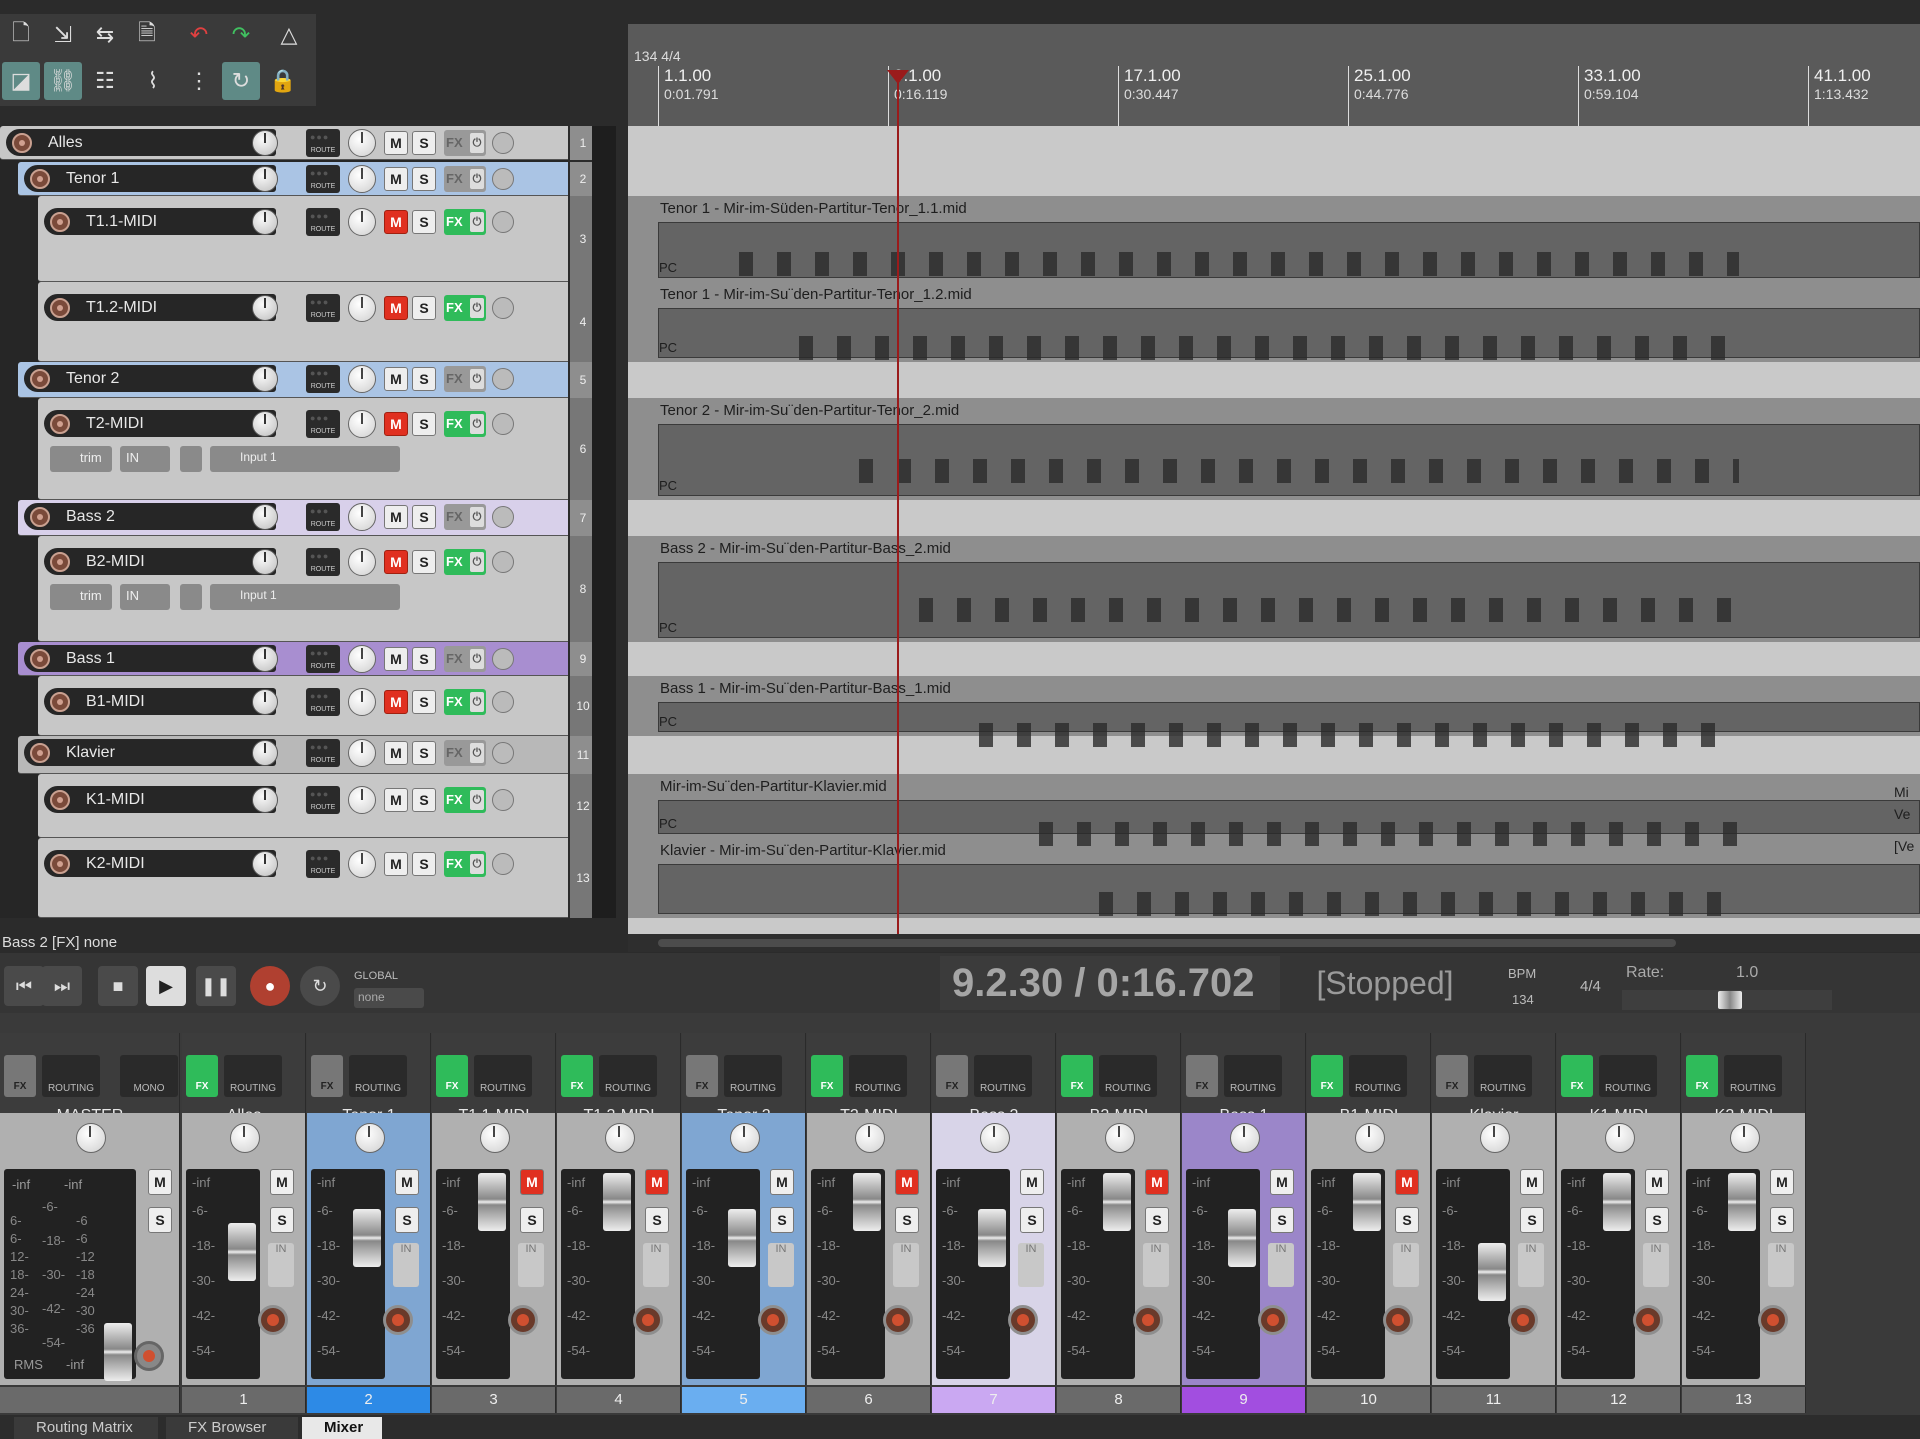 The height and width of the screenshot is (1439, 1920). What do you see at coordinates (389, 998) in the screenshot?
I see `global-automation-select: none` at bounding box center [389, 998].